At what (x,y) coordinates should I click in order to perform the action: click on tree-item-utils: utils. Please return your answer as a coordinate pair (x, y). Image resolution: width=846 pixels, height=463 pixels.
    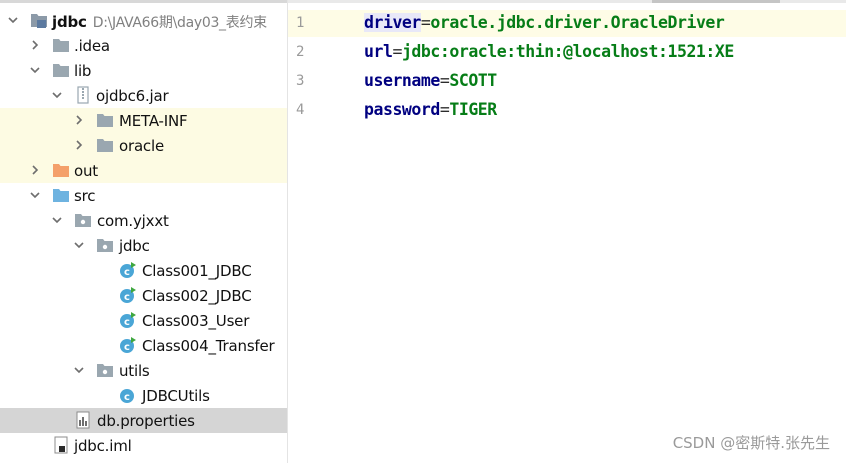
    Looking at the image, I should click on (143, 370).